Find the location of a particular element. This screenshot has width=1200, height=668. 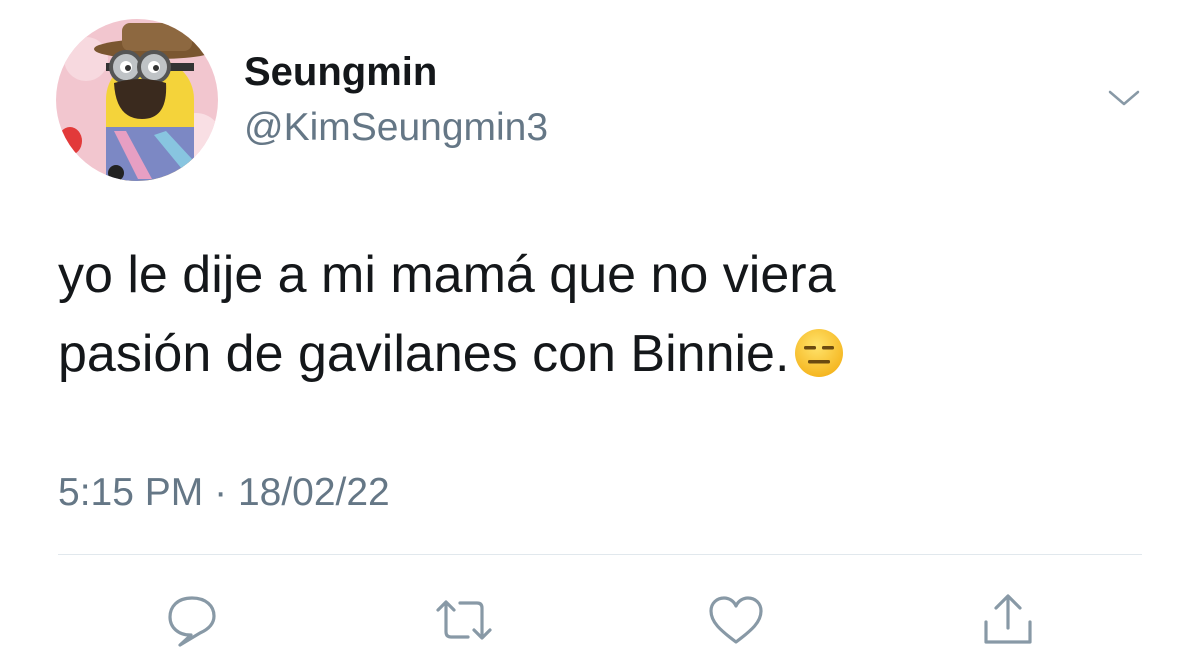

like-button is located at coordinates (736, 620).